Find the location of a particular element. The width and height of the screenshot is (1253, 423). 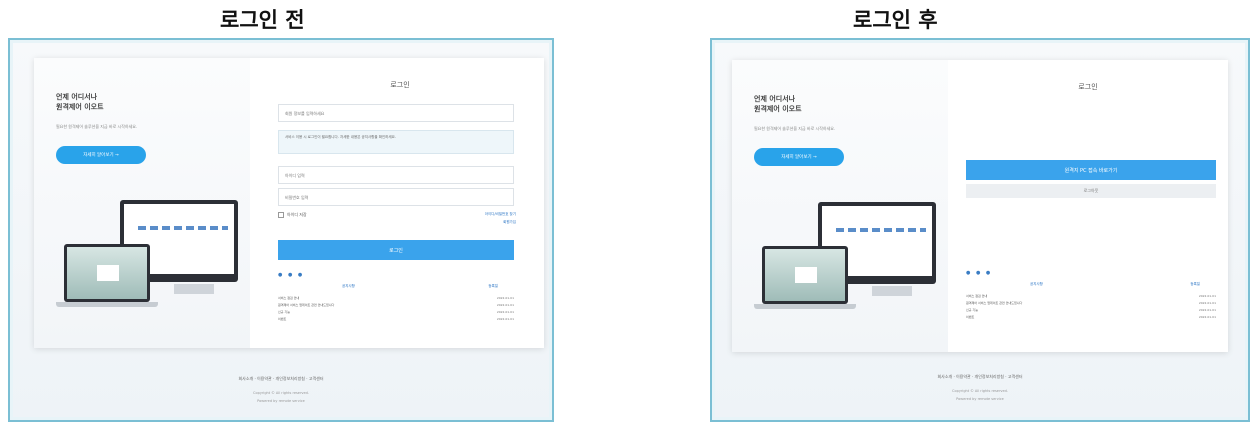

heading-after: 로그인 후 is located at coordinates (895, 20).